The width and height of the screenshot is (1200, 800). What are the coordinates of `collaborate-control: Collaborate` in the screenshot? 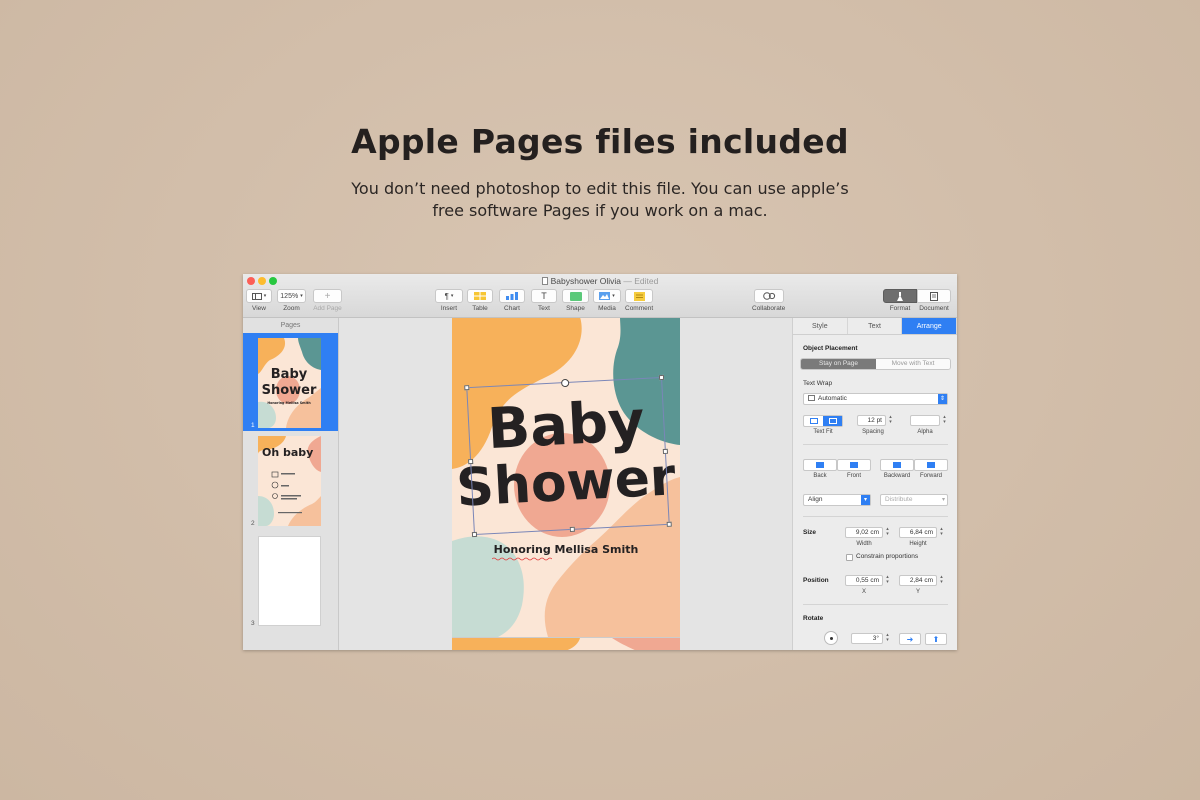 It's located at (768, 300).